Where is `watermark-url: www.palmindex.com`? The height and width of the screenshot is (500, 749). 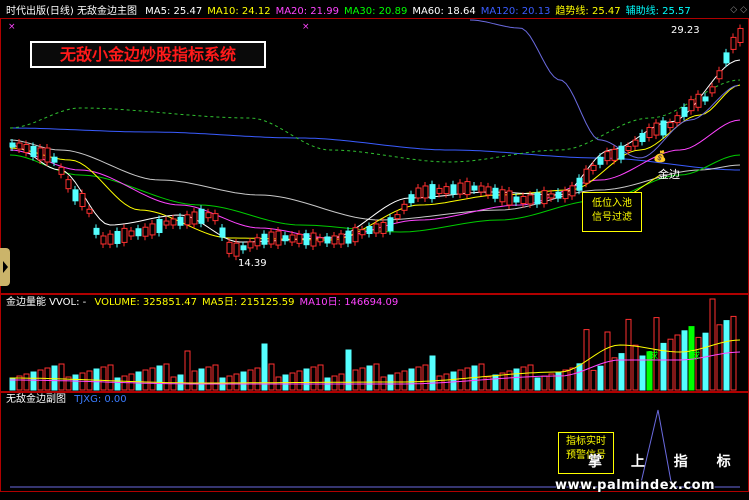
watermark-url: www.palmindex.com is located at coordinates (635, 485).